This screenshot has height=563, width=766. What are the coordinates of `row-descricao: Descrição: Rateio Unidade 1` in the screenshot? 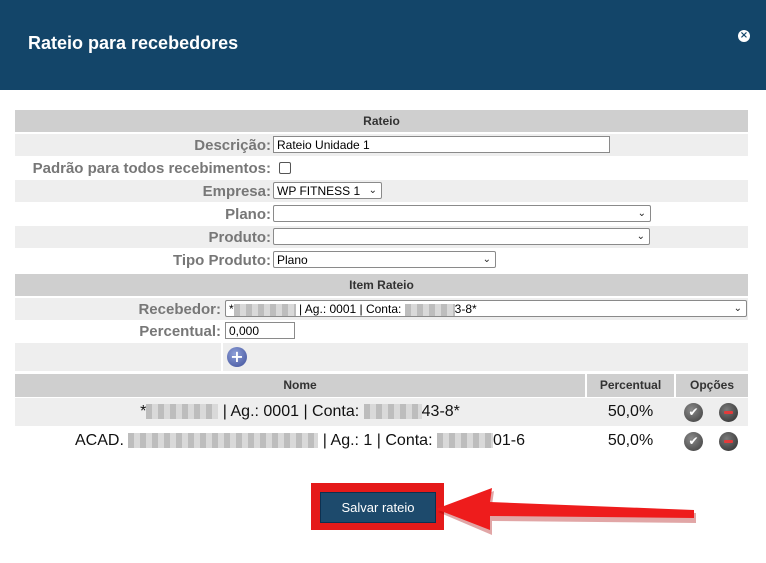 It's located at (381, 145).